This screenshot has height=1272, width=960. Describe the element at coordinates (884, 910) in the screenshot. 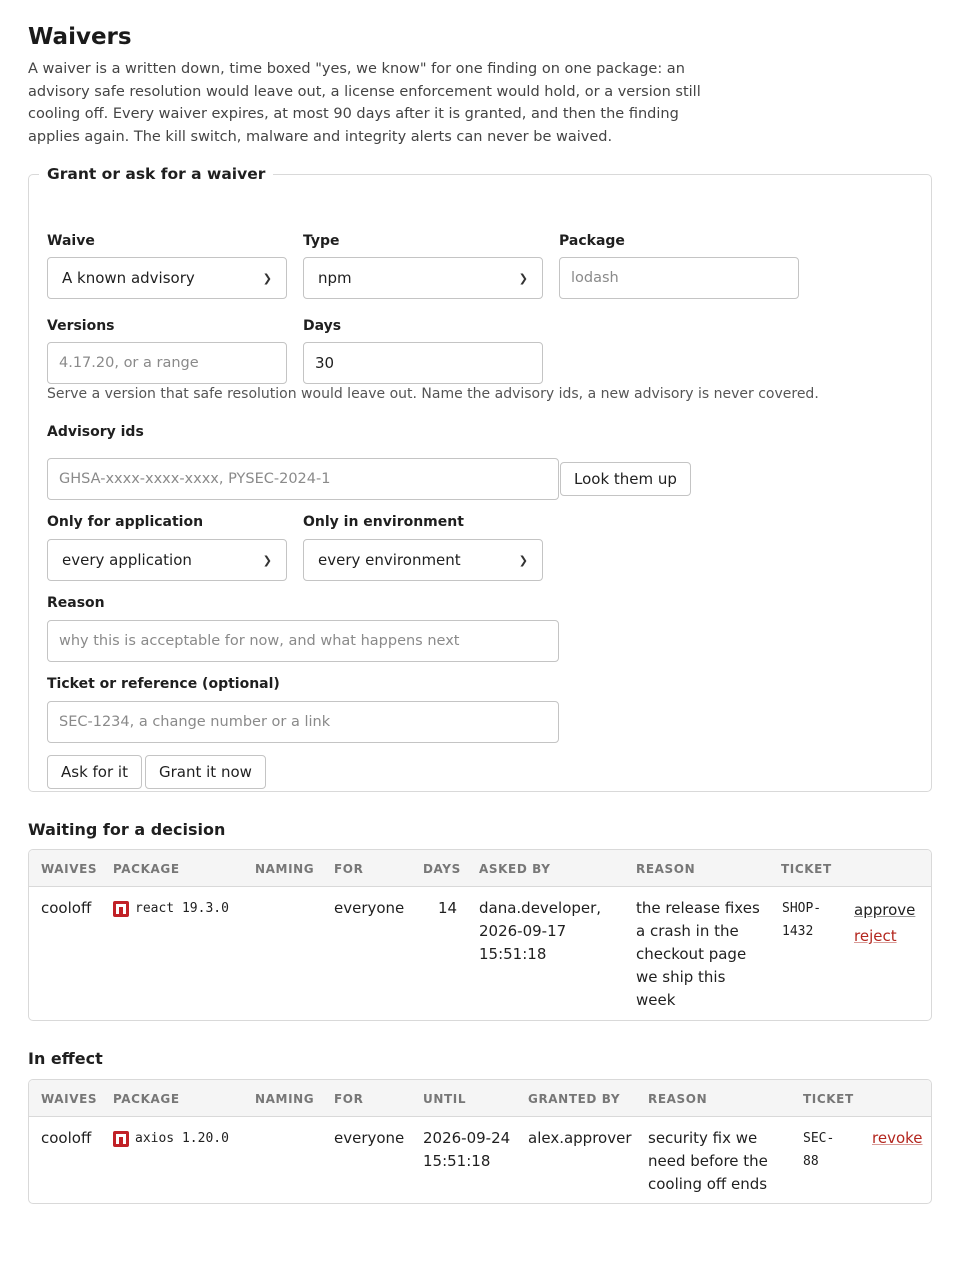

I see `approve-link: approve` at that location.